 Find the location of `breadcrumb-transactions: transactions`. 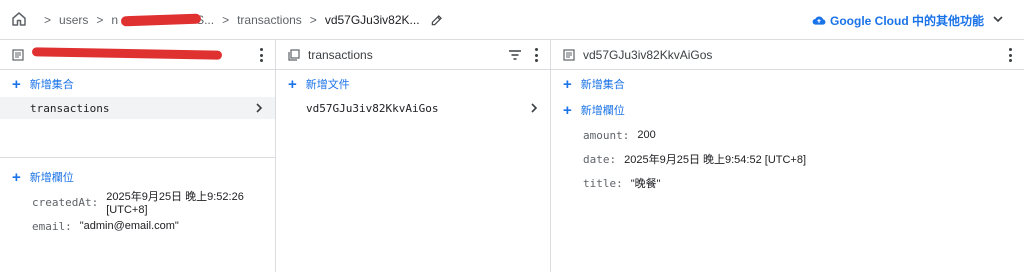

breadcrumb-transactions: transactions is located at coordinates (269, 20).